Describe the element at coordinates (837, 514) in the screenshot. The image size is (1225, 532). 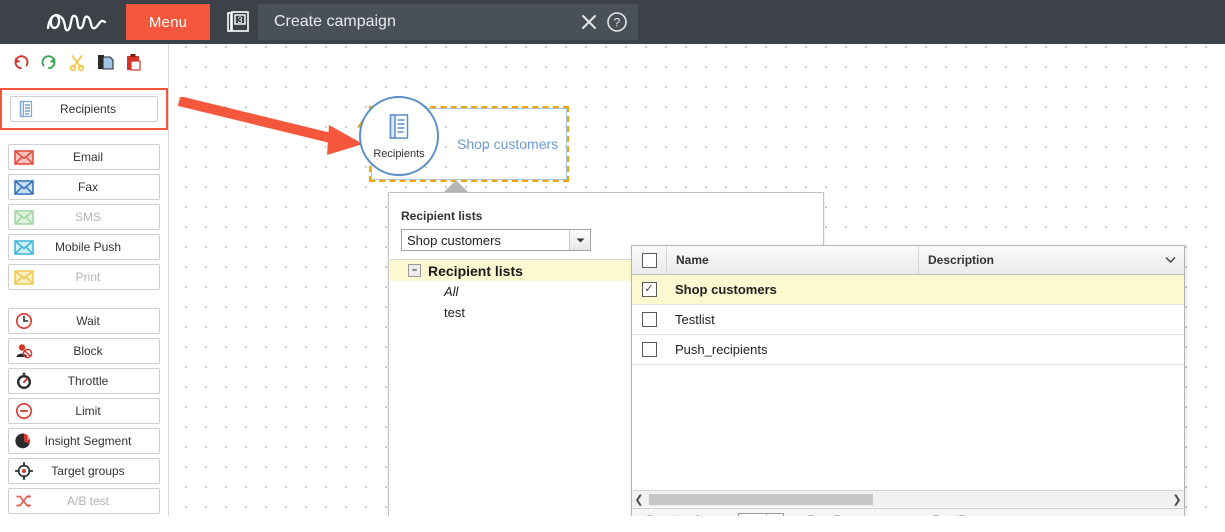
I see `prev-page-icon` at that location.